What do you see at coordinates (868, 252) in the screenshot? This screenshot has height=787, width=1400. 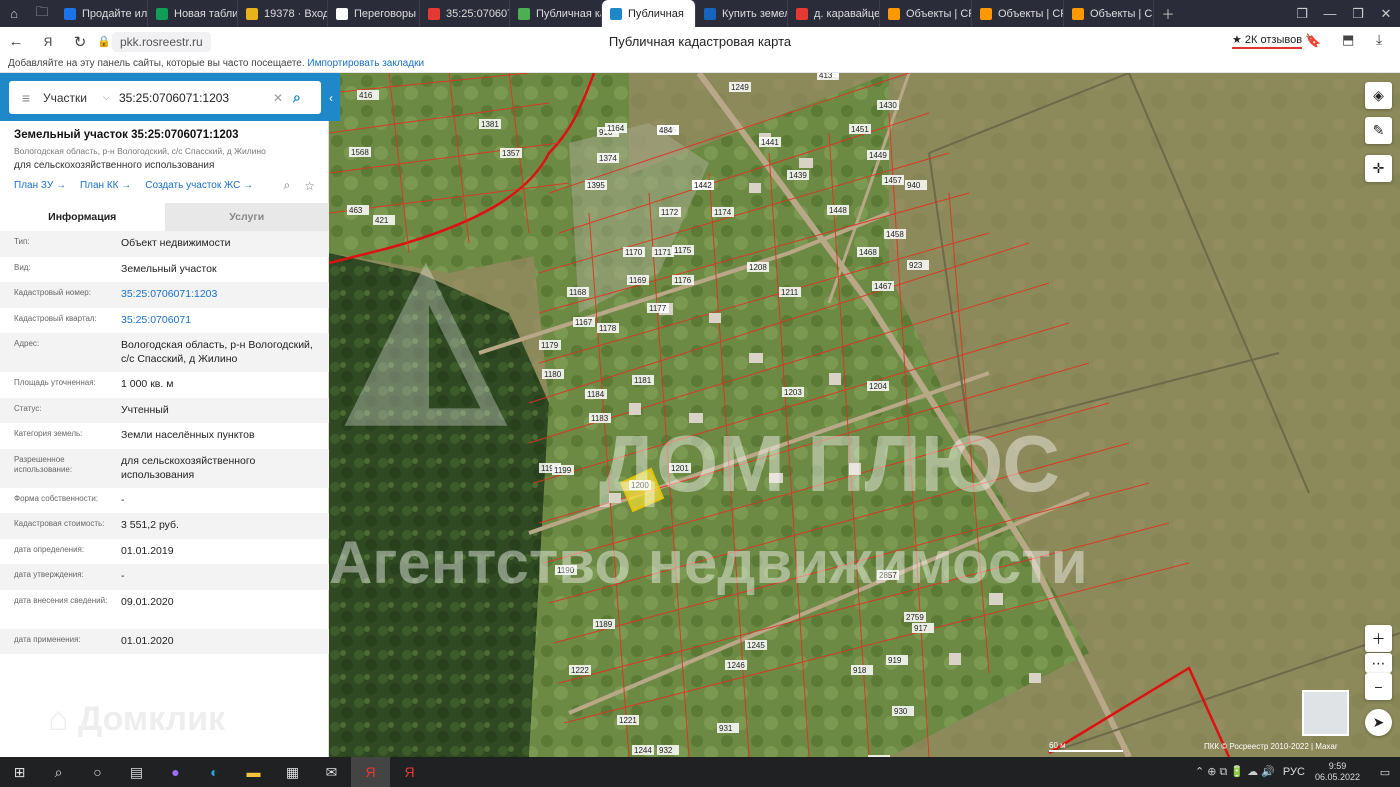 I see `parcel-number-label: 1468` at bounding box center [868, 252].